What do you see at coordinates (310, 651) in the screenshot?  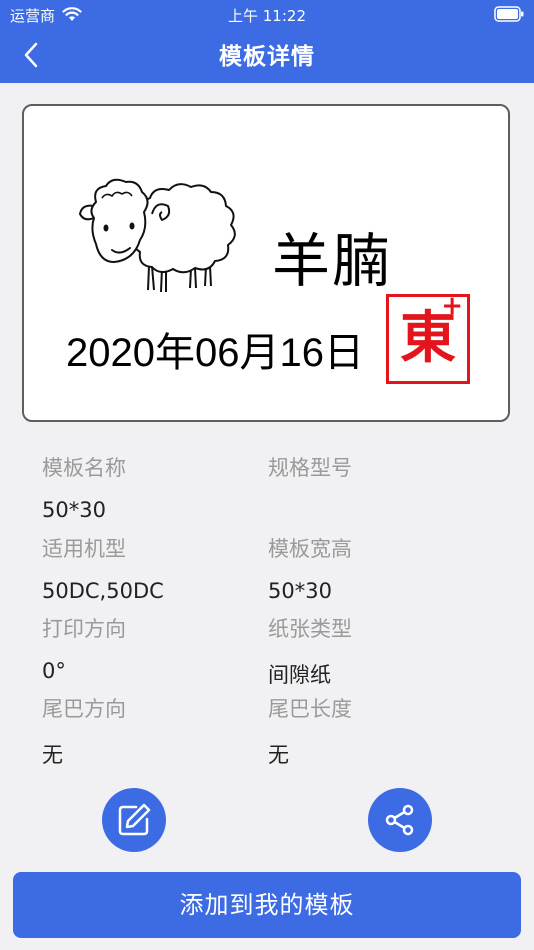 I see `field-paper-type: 纸张类型 间隙纸` at bounding box center [310, 651].